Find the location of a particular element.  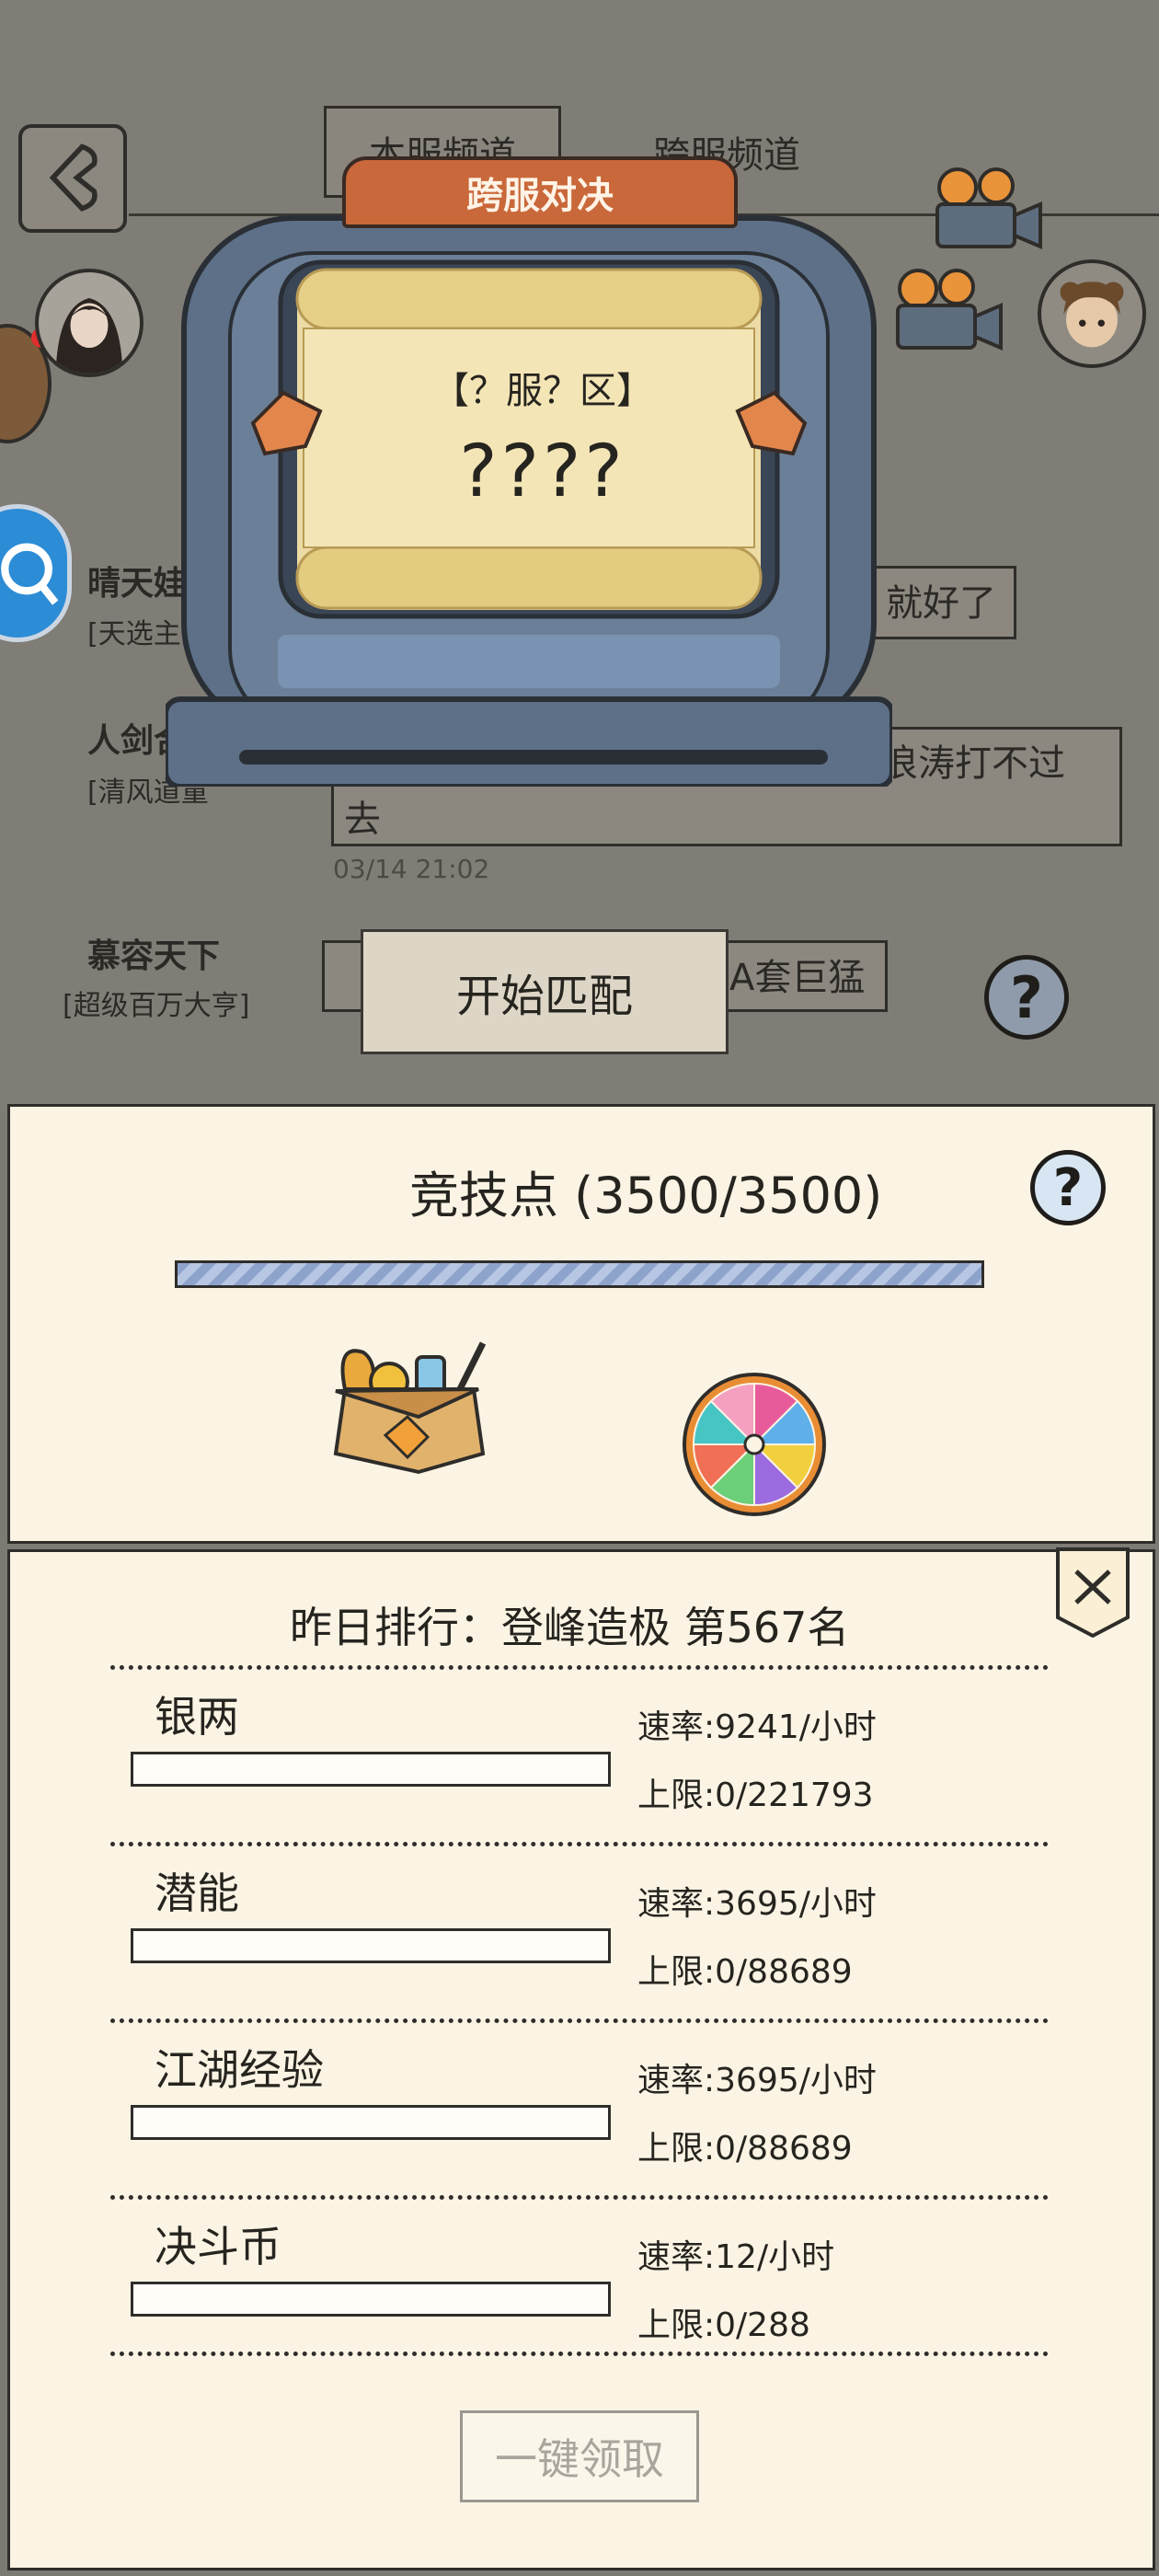

chat-sender-title: [超级百万大亨] is located at coordinates (156, 1006).